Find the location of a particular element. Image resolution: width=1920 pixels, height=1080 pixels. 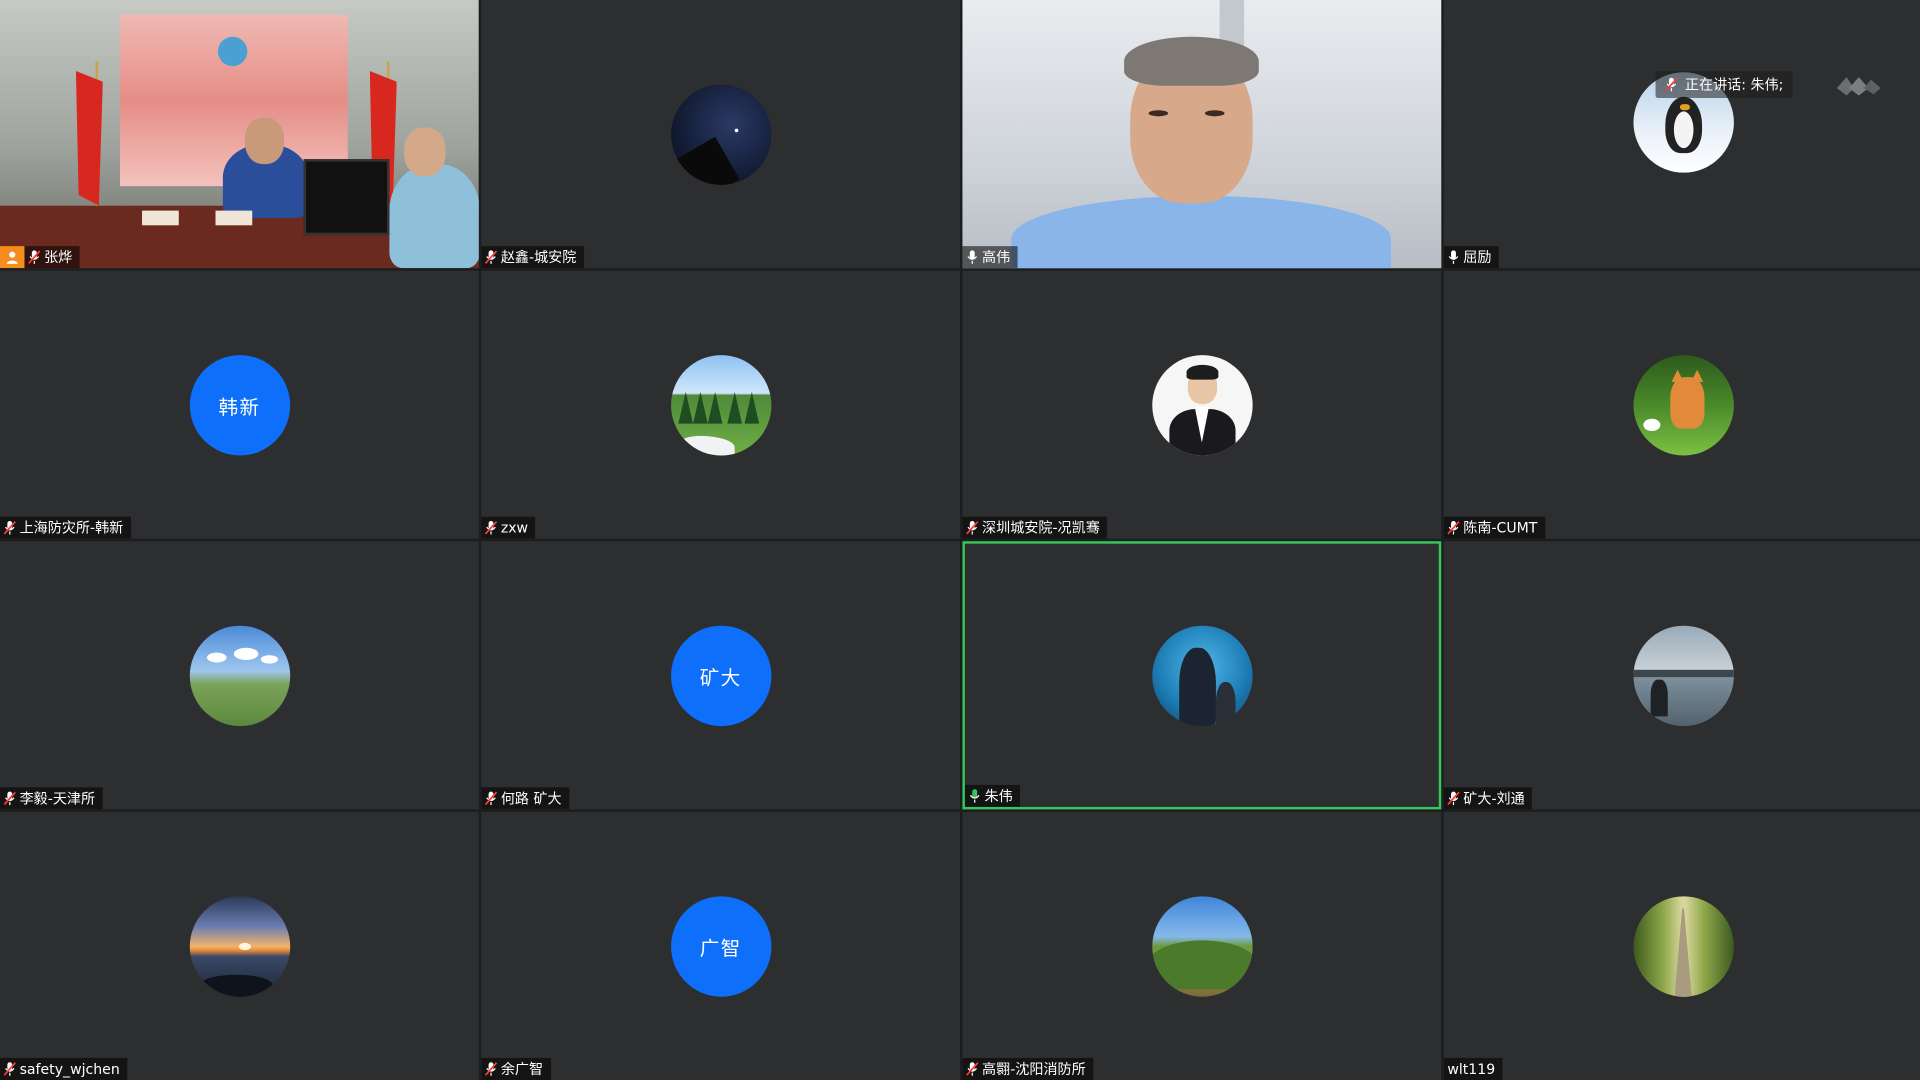

participant-name: 高伟 is located at coordinates (996, 257).